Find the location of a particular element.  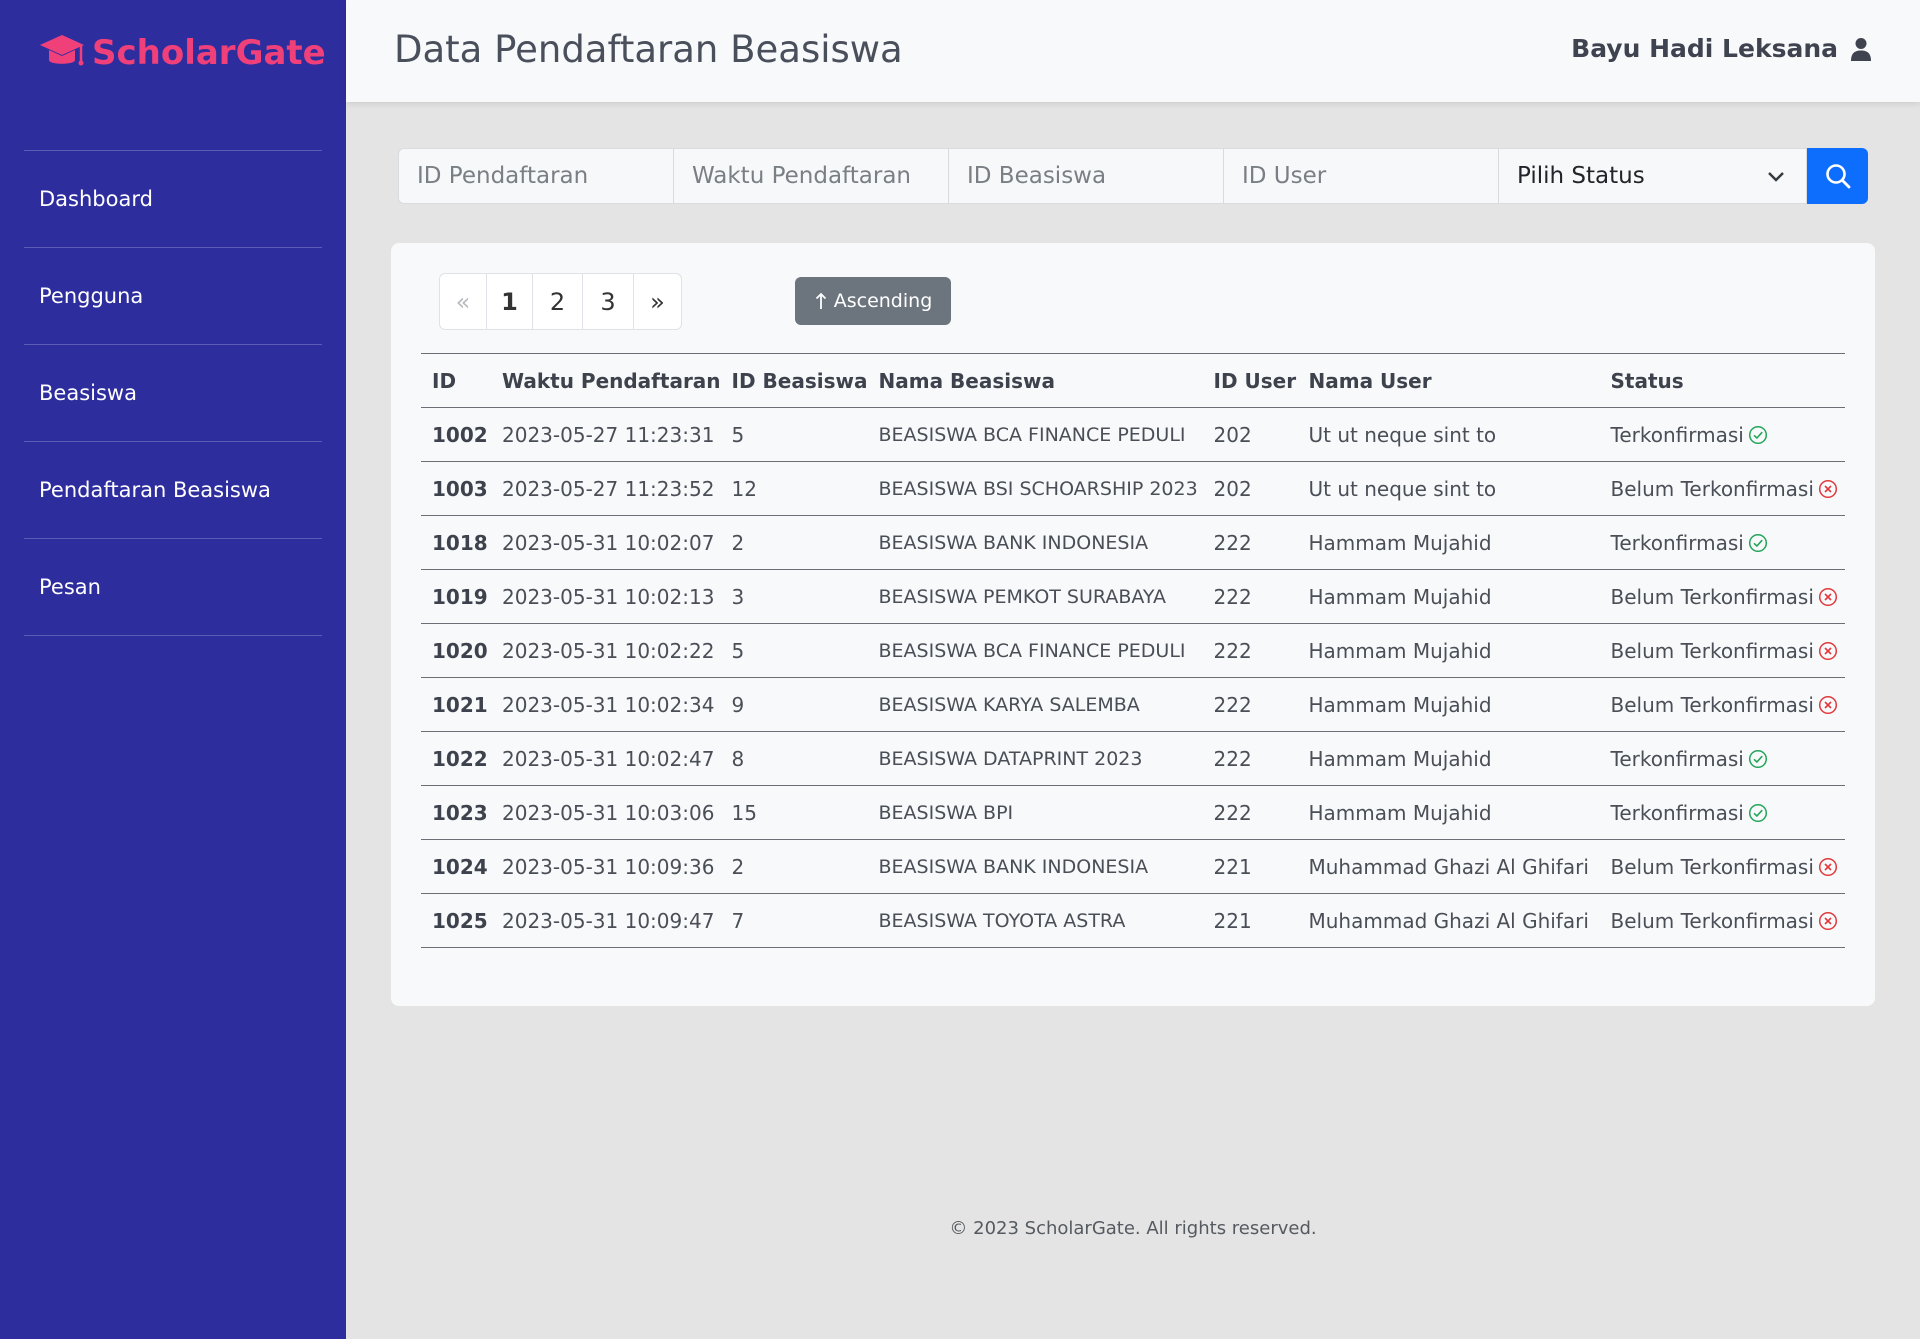

column-header-id-beasiswa: ID Beasiswa is located at coordinates (794, 380).